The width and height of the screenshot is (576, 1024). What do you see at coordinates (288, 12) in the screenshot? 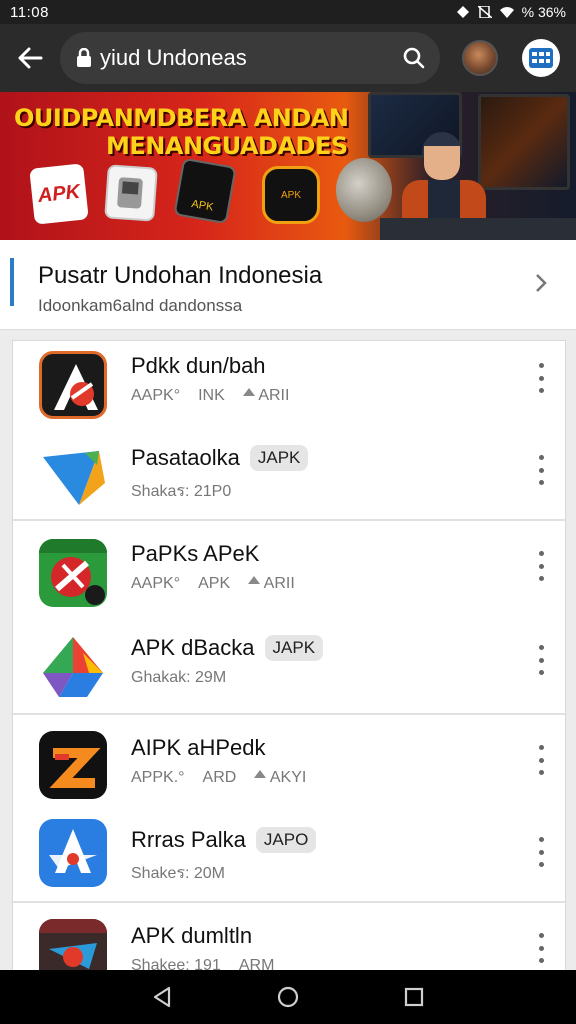
I see `status-bar: 11:08 % 36%` at bounding box center [288, 12].